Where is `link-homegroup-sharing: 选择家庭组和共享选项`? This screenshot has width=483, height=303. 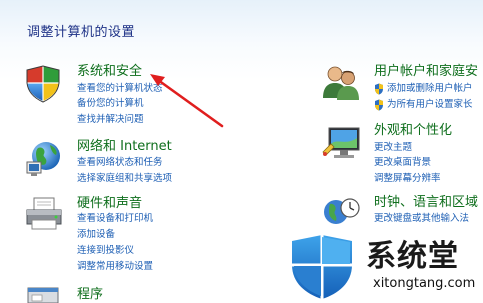
link-homegroup-sharing: 选择家庭组和共享选项 is located at coordinates (124, 179).